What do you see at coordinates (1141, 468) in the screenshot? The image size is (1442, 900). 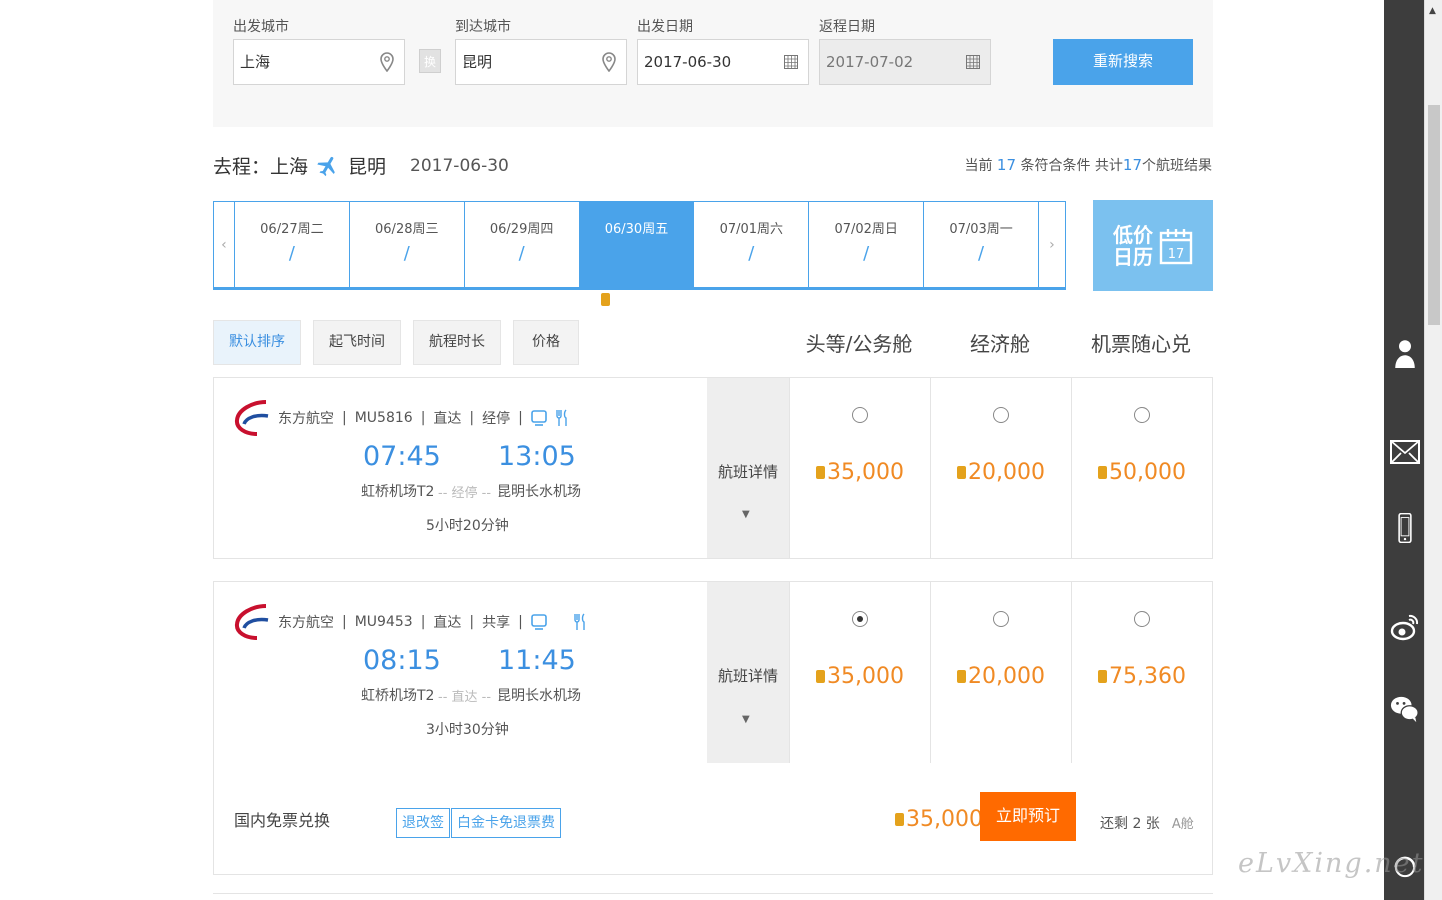 I see `price-random: 50,000` at bounding box center [1141, 468].